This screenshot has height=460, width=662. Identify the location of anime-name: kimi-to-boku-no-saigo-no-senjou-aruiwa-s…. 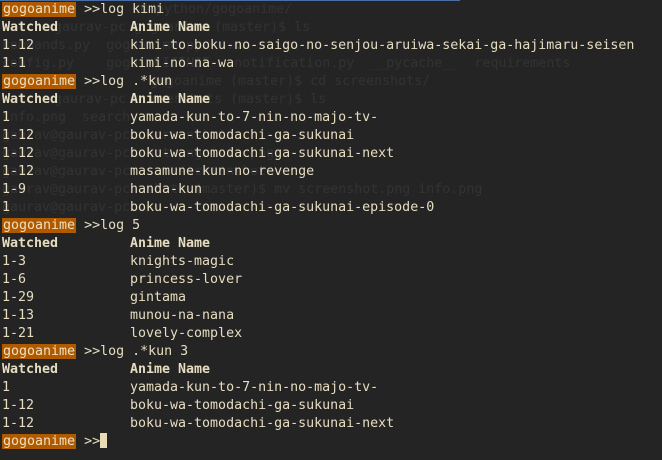
(382, 45).